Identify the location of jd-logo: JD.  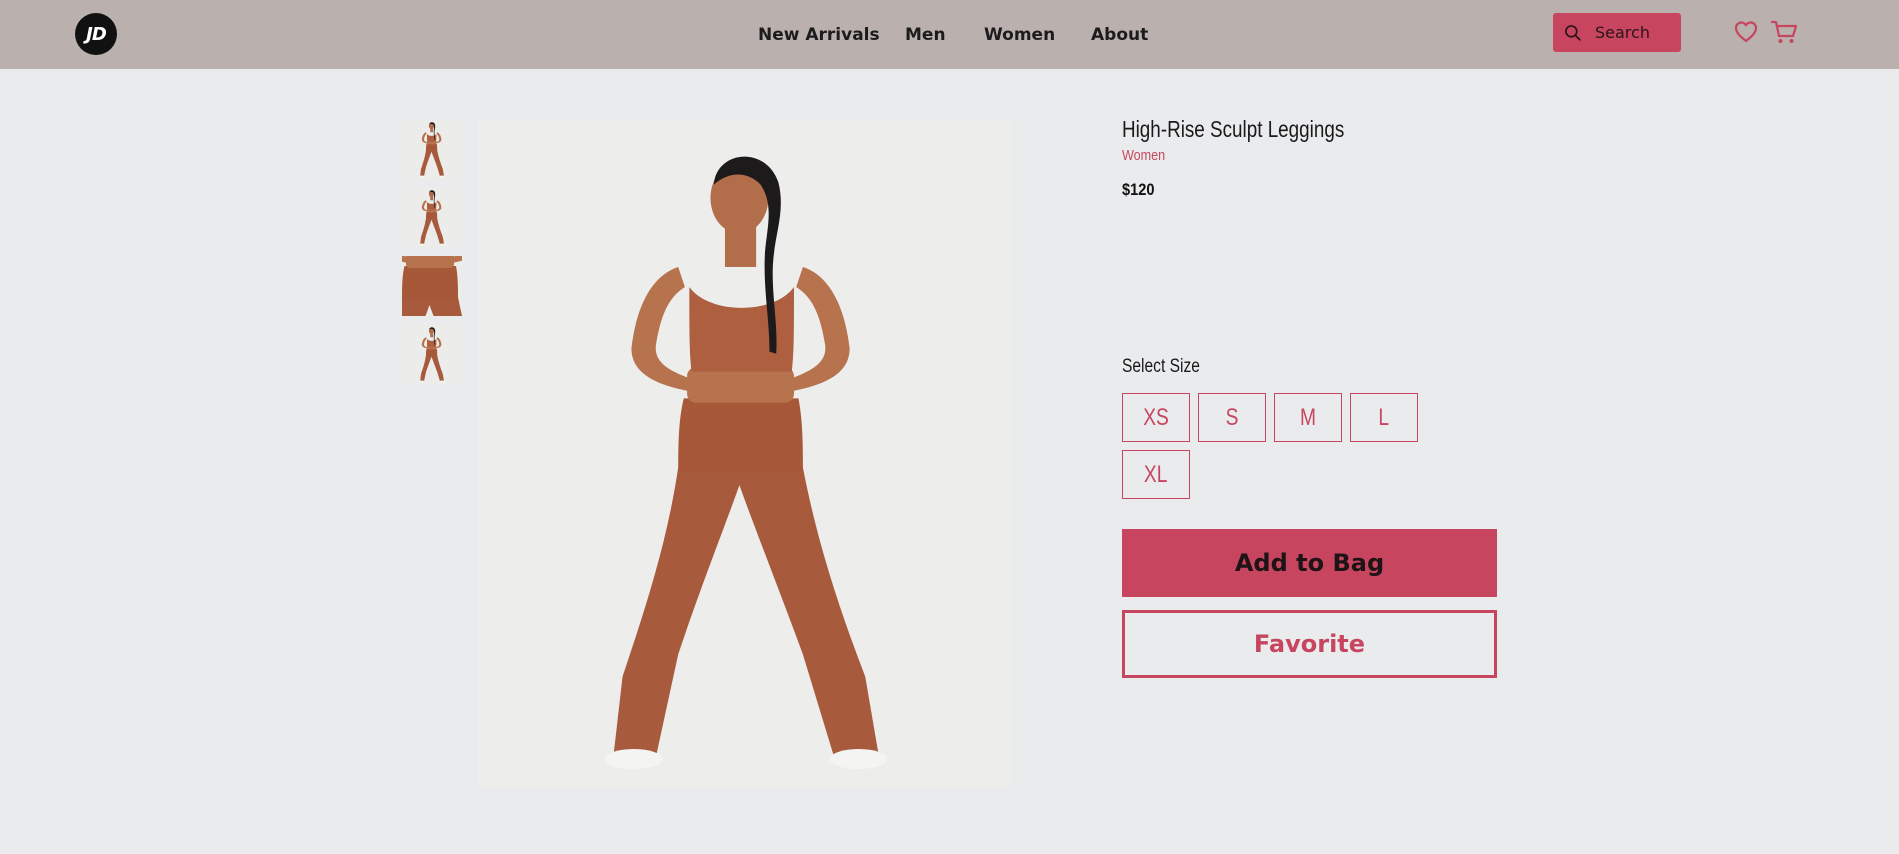
(96, 34).